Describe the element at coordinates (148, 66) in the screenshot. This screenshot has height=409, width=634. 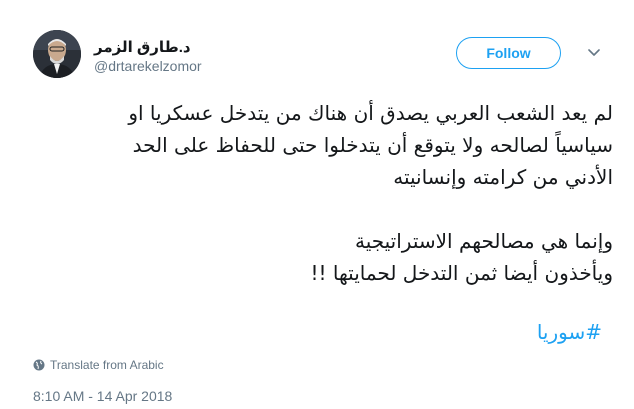
I see `author-handle: @drtarekelzomor` at that location.